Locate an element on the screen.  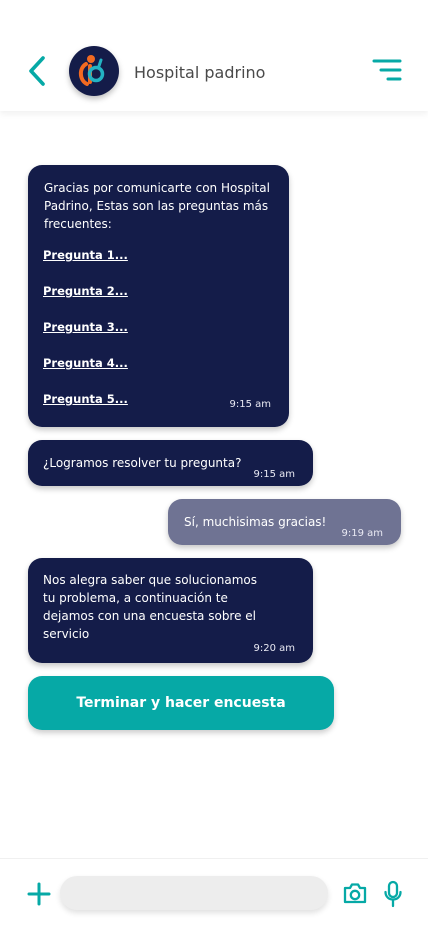
hospital-avatar is located at coordinates (94, 71).